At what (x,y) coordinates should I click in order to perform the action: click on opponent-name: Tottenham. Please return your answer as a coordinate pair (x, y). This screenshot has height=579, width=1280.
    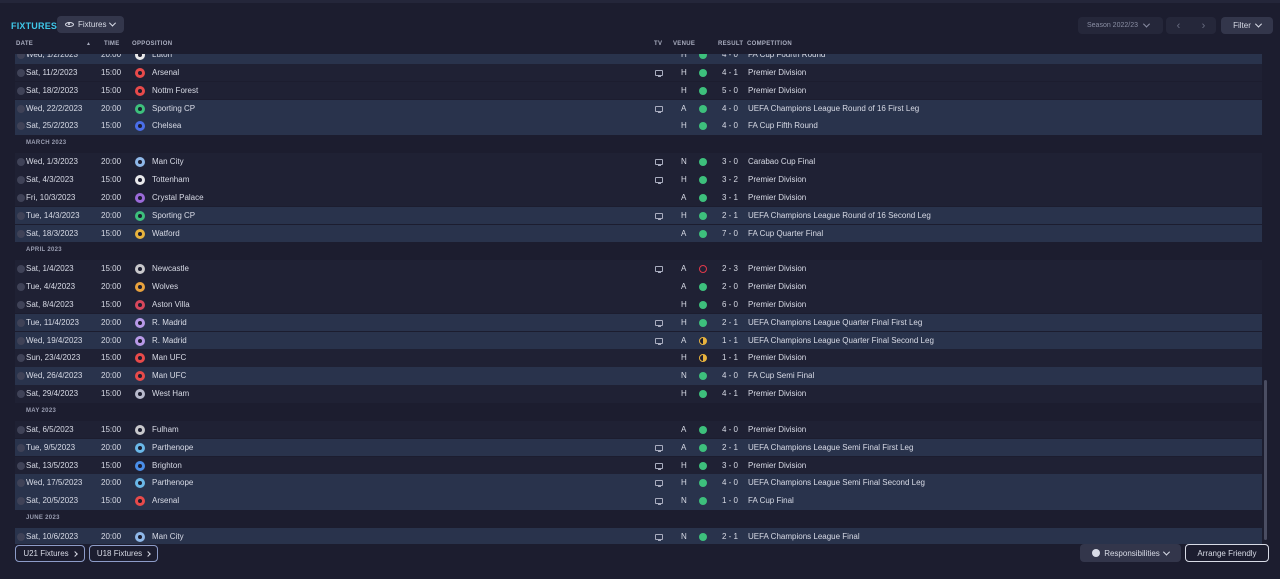
    Looking at the image, I should click on (170, 180).